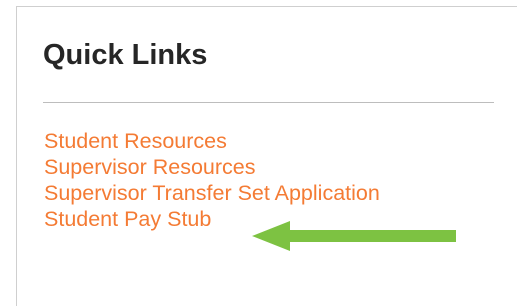  I want to click on student-resources-link: Student Resources, so click(135, 141).